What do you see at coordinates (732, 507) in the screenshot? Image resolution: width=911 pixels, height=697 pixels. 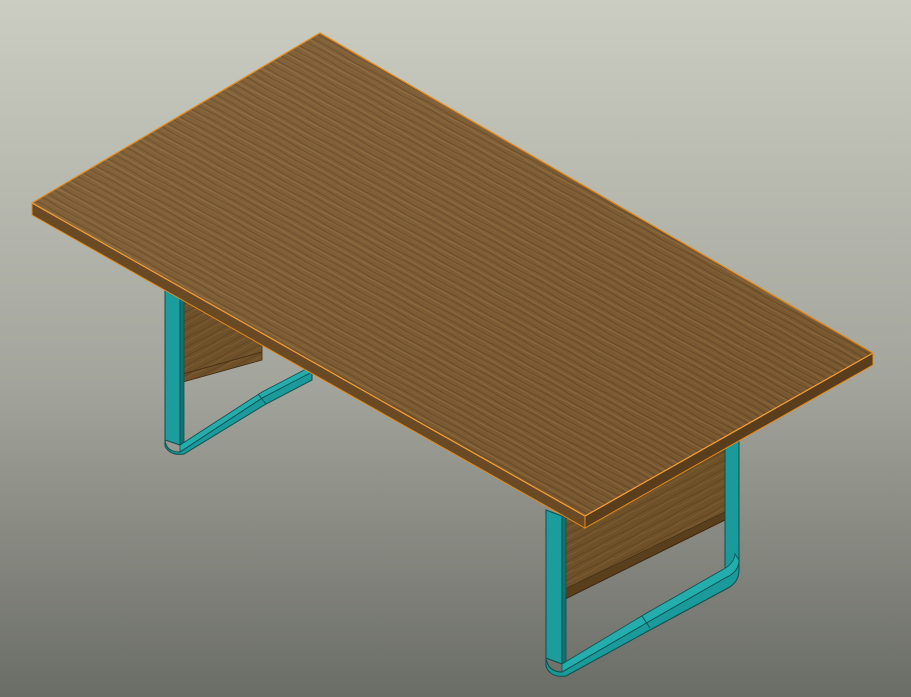 I see `right-leg-rear-post` at bounding box center [732, 507].